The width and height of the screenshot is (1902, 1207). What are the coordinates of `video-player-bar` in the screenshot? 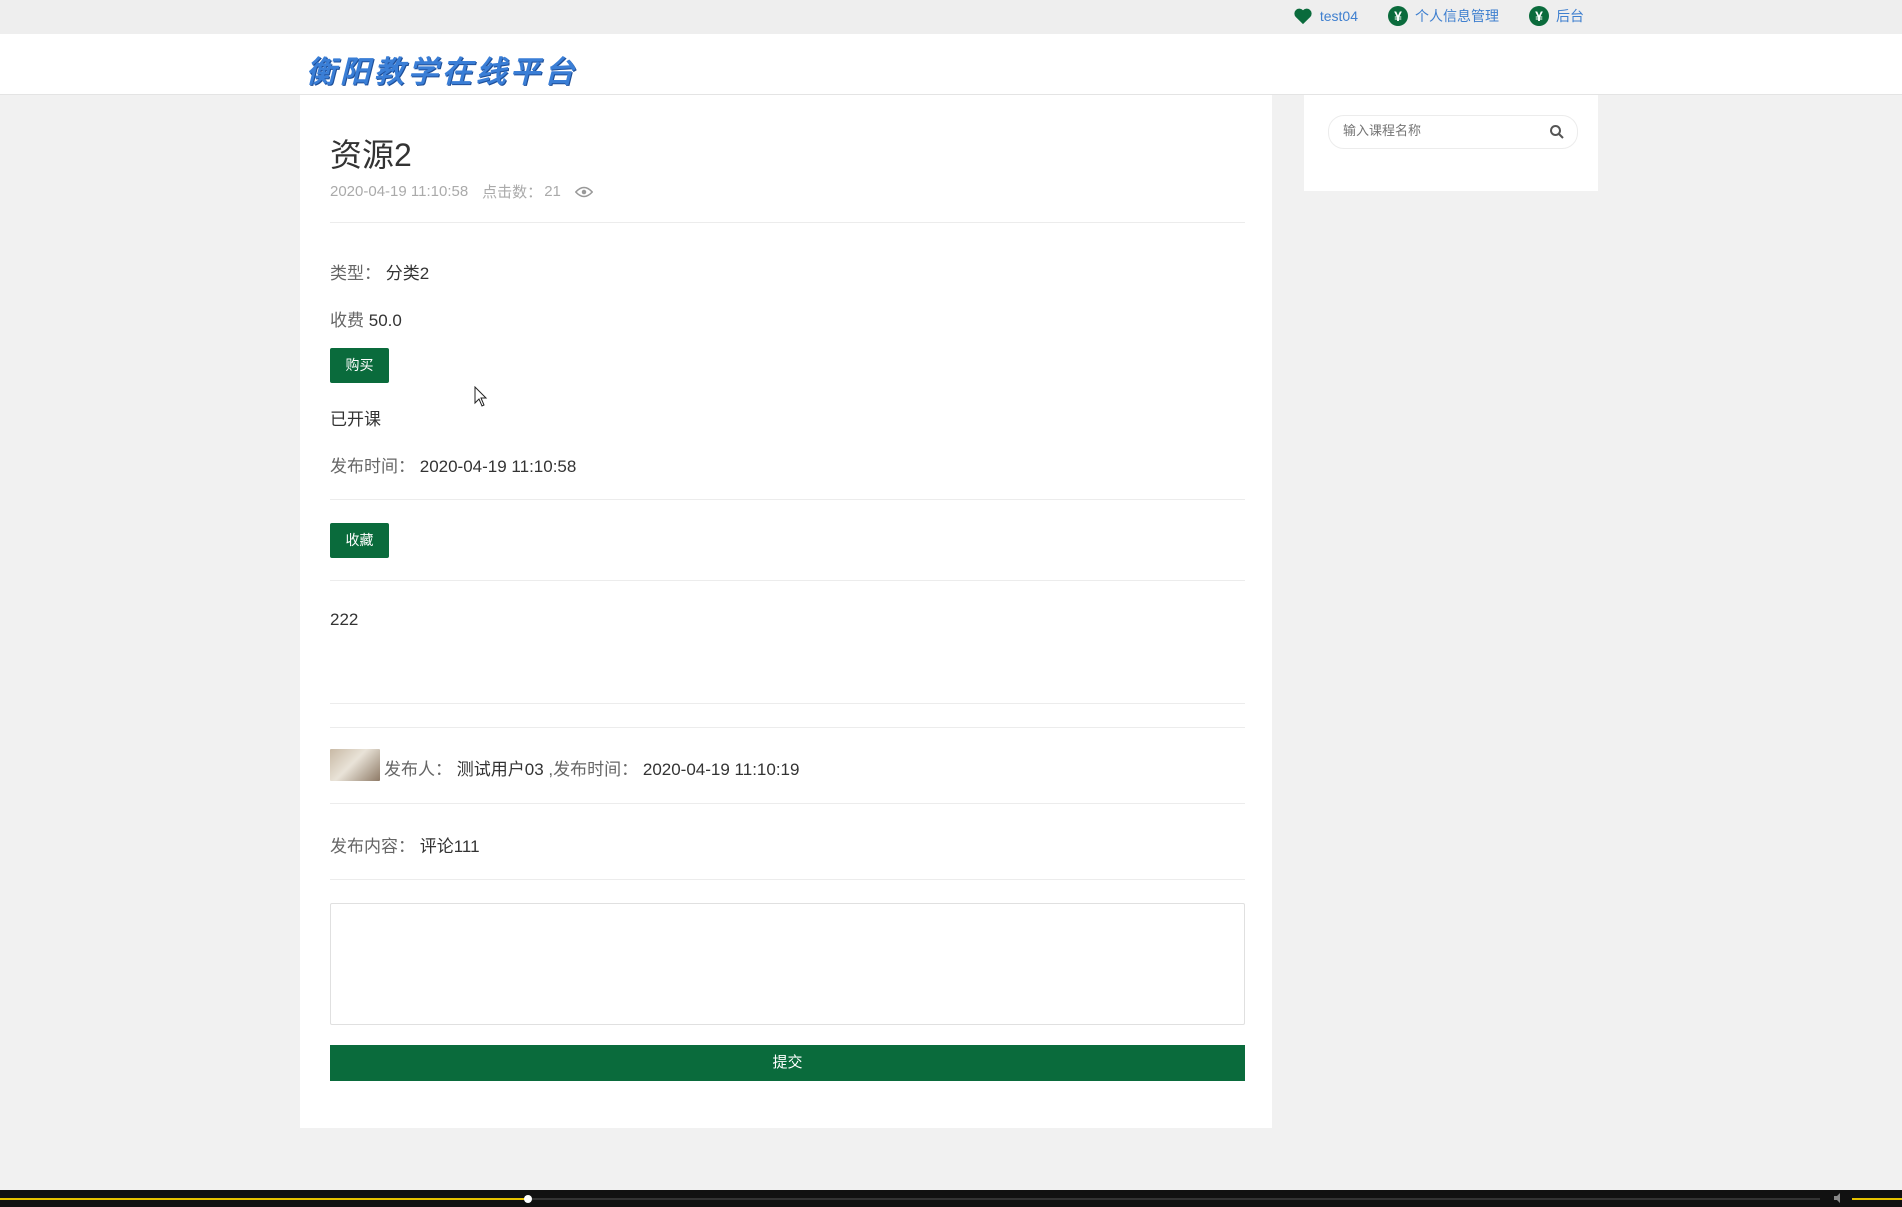 It's located at (951, 1198).